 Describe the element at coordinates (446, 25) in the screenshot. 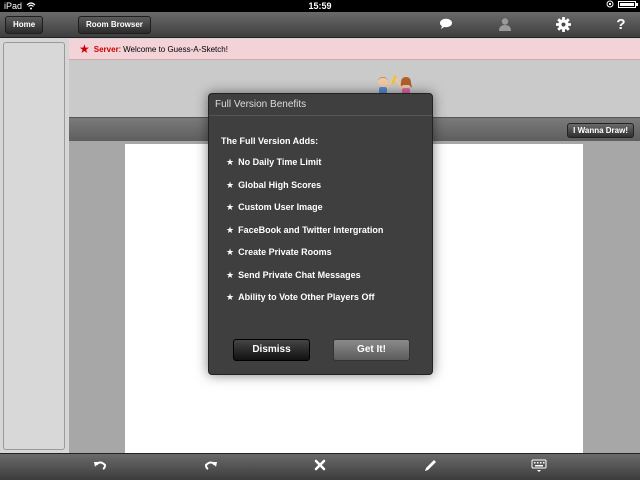

I see `chat-icon` at that location.